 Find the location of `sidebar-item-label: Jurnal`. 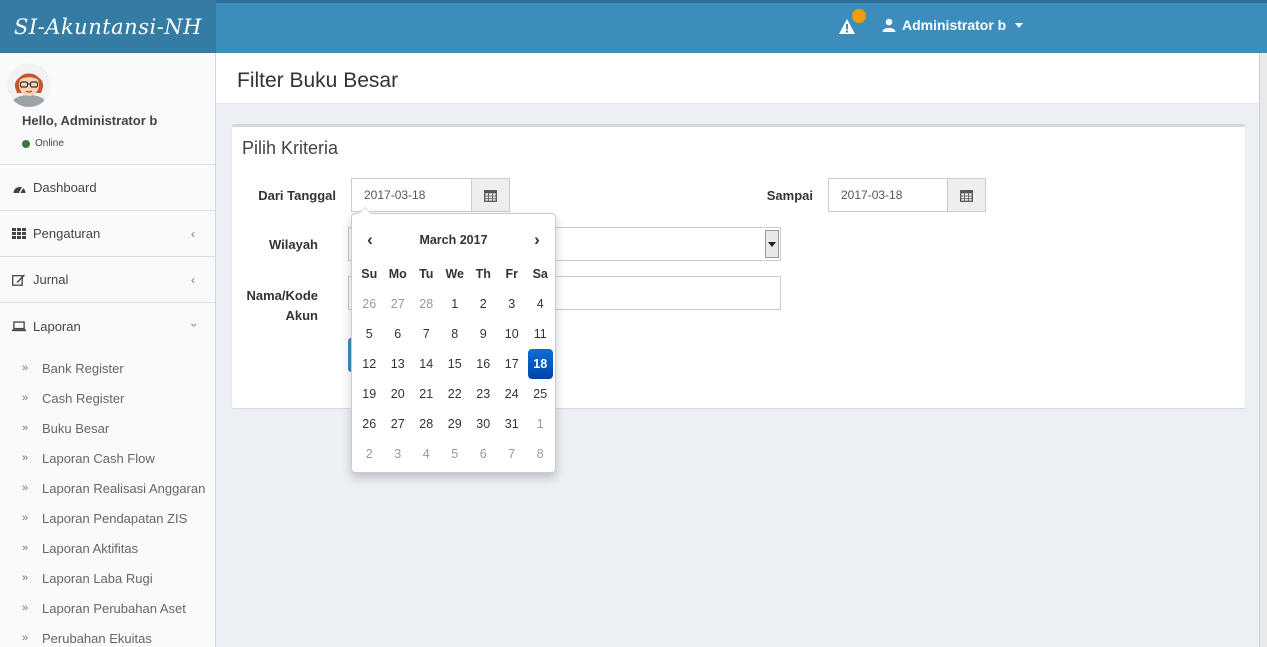

sidebar-item-label: Jurnal is located at coordinates (51, 279).